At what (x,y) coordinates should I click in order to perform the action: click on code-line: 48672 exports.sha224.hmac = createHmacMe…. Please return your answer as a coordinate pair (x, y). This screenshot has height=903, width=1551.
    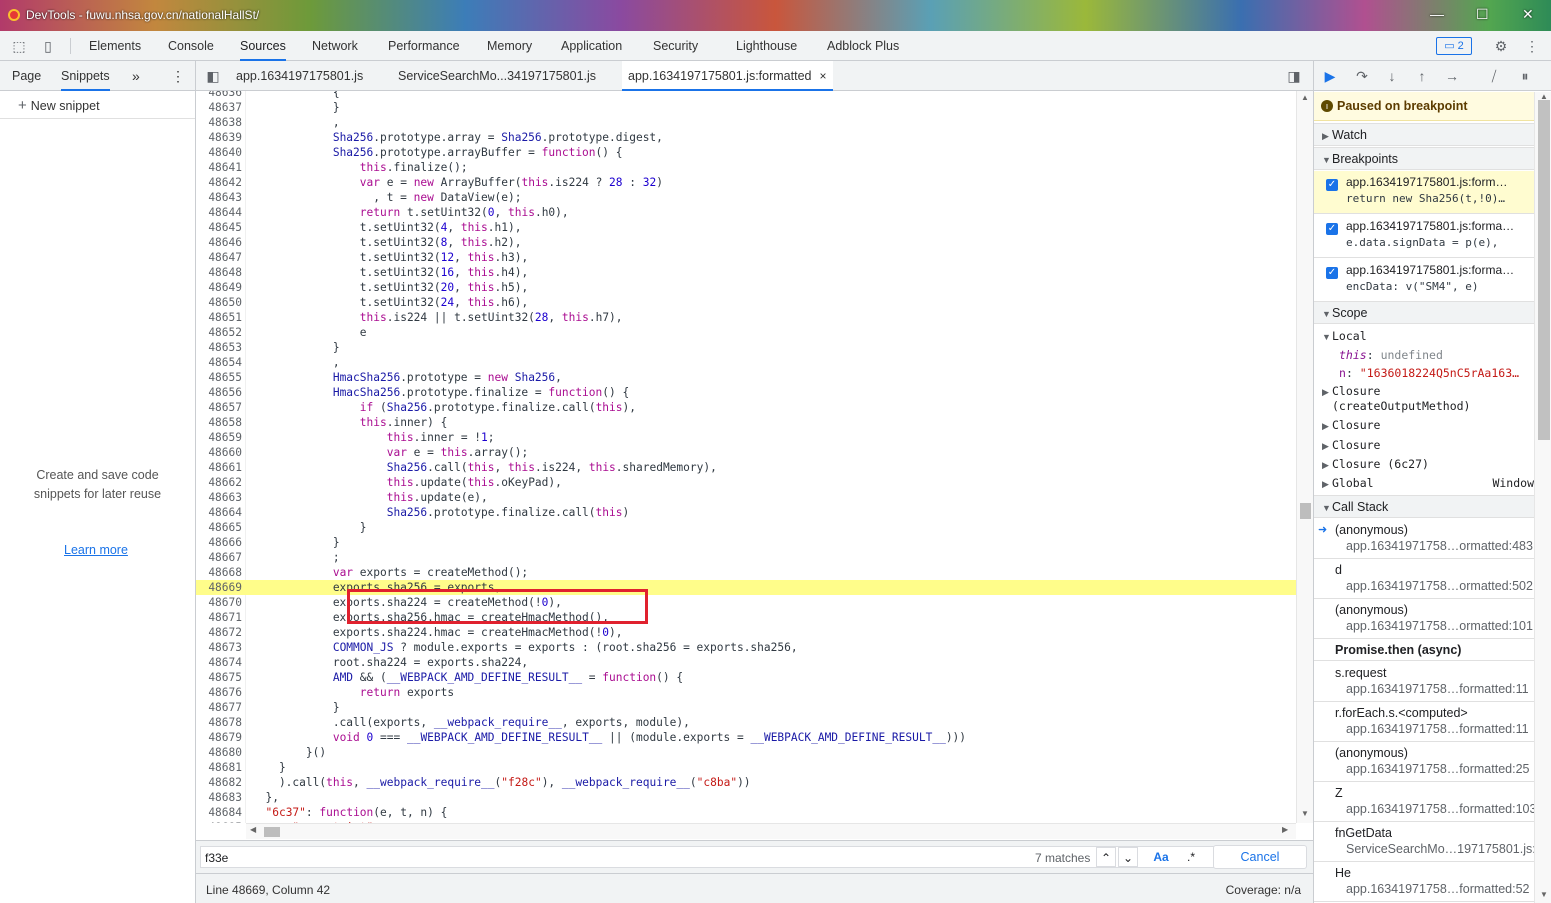
    Looking at the image, I should click on (746, 632).